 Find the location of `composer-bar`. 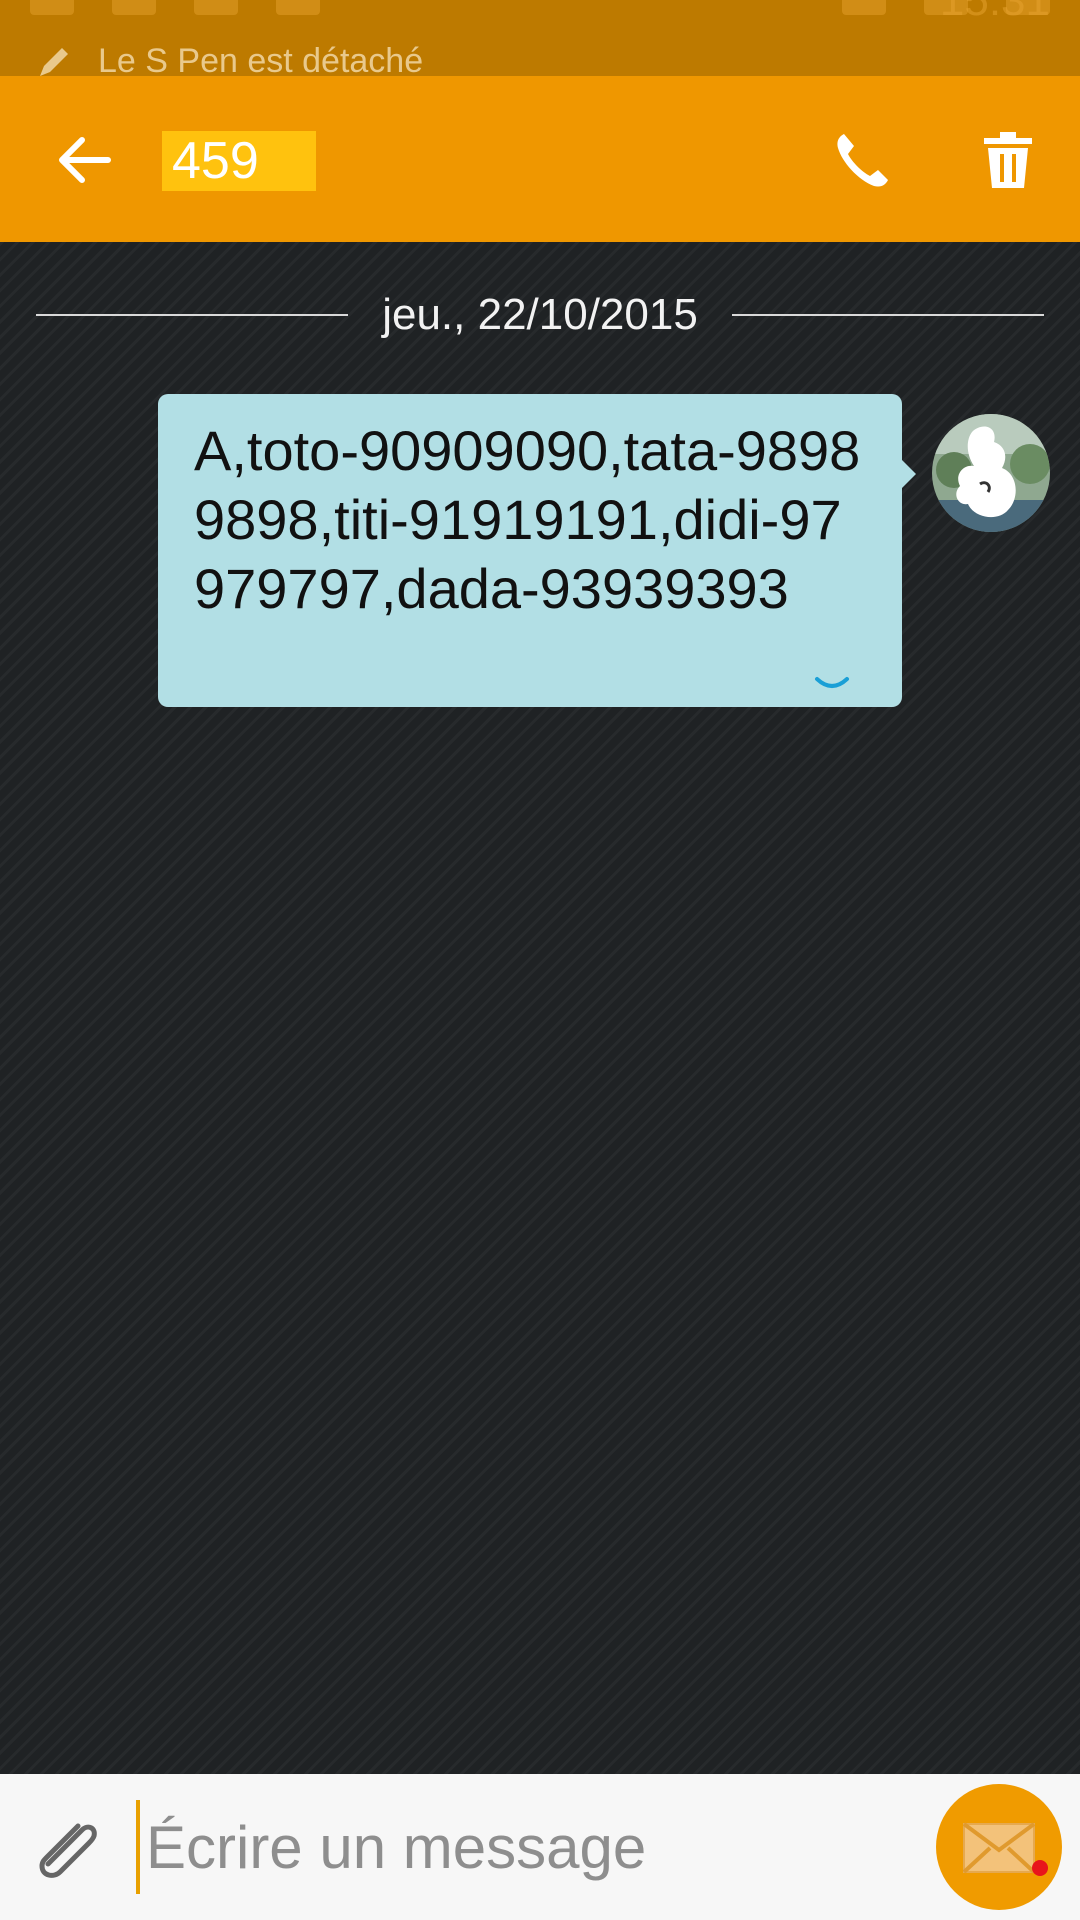

composer-bar is located at coordinates (540, 1847).